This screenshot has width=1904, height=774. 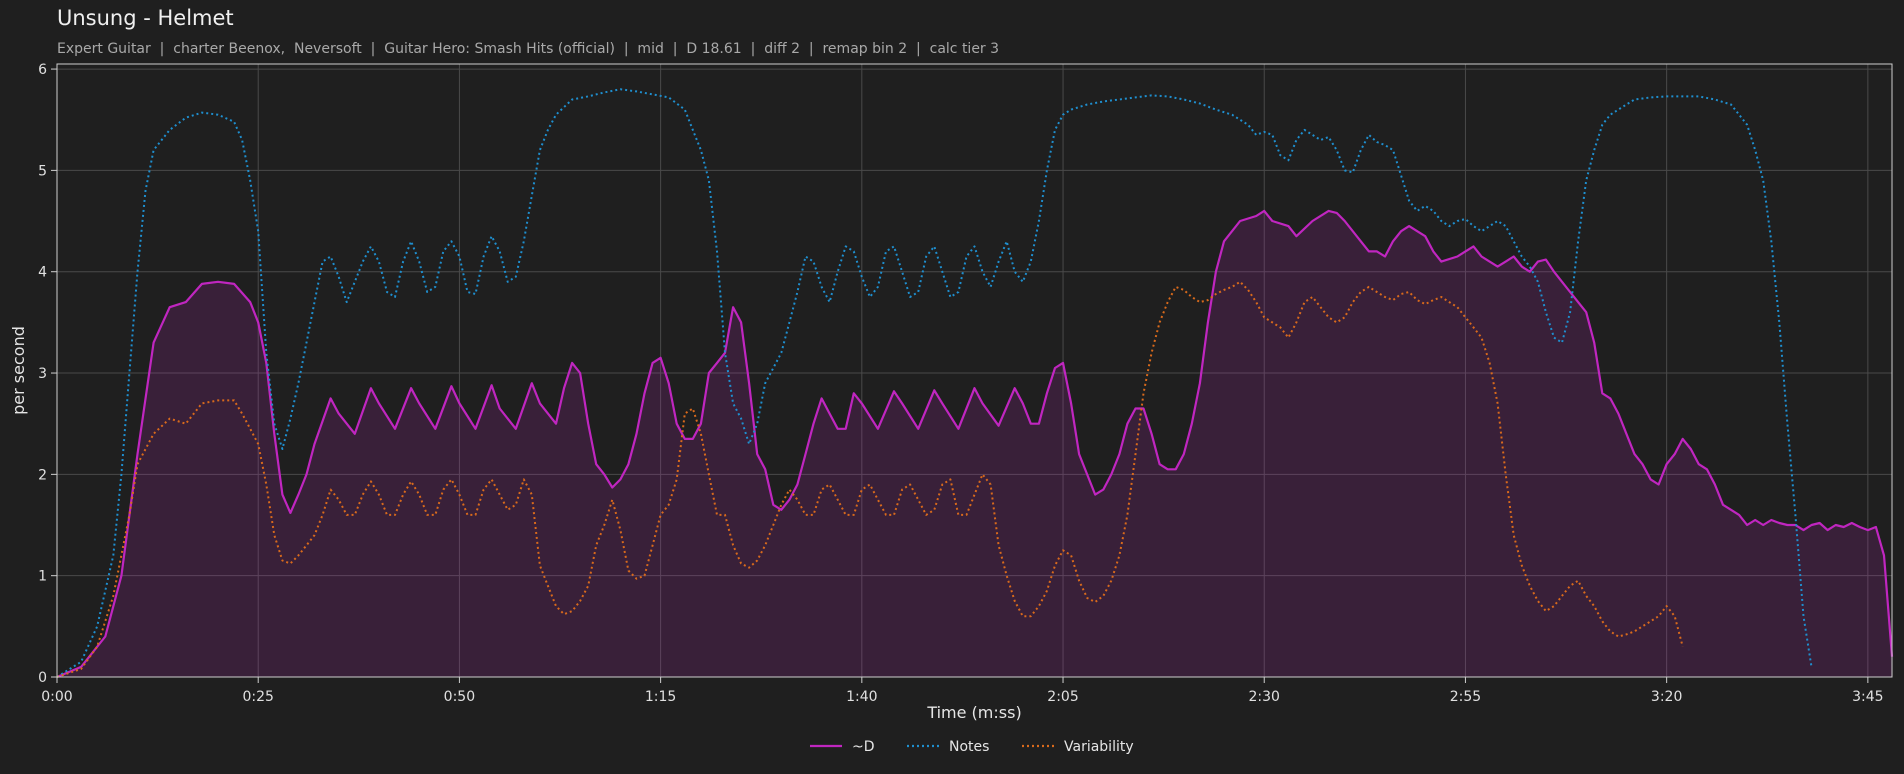 I want to click on x-tick-label: 0:00, so click(x=56, y=697).